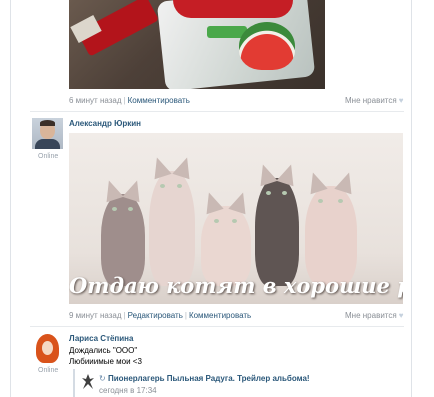  I want to click on feed-border-right, so click(411, 198).